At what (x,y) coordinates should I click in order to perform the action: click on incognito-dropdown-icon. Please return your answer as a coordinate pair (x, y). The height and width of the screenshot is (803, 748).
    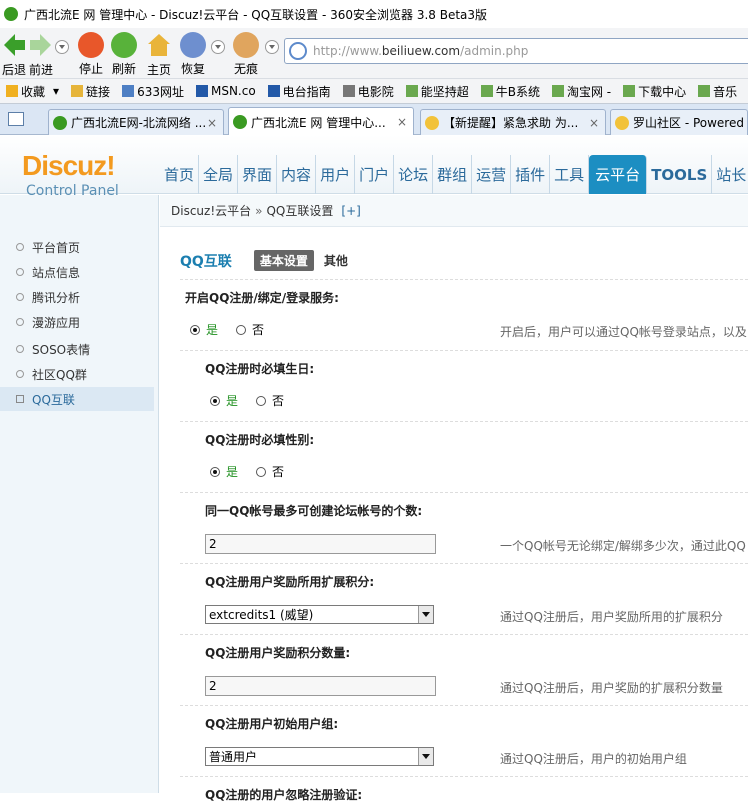
    Looking at the image, I should click on (272, 47).